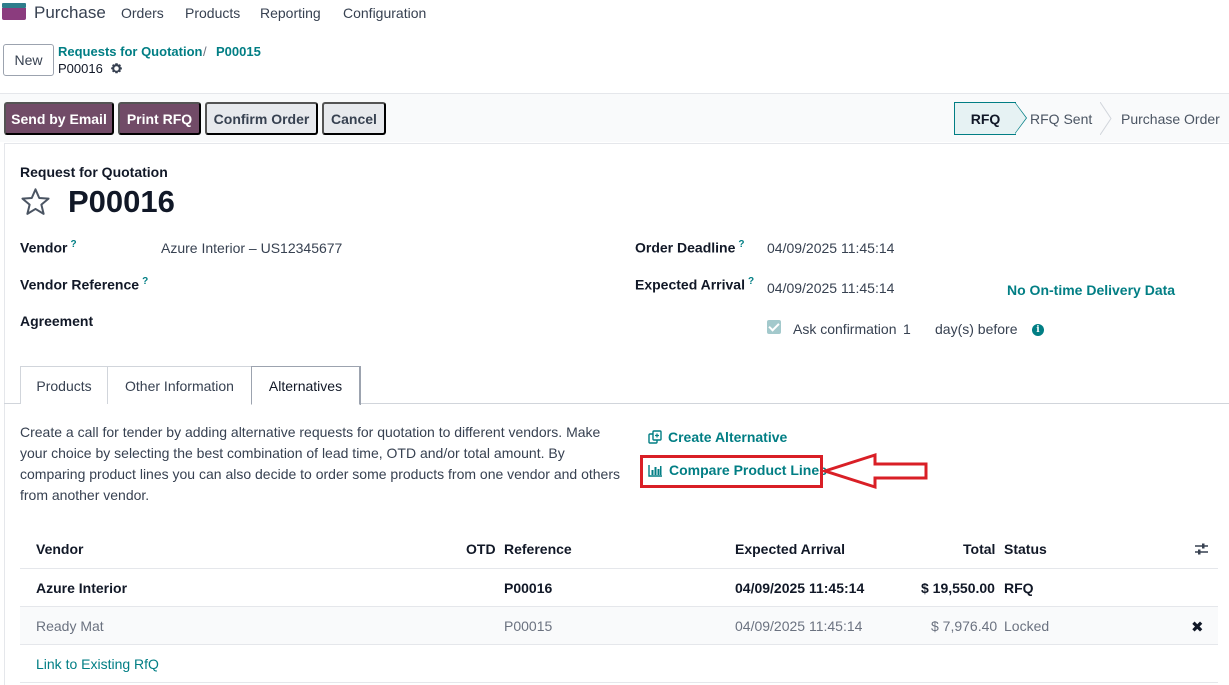 The width and height of the screenshot is (1229, 685). What do you see at coordinates (655, 437) in the screenshot?
I see `copy-icon` at bounding box center [655, 437].